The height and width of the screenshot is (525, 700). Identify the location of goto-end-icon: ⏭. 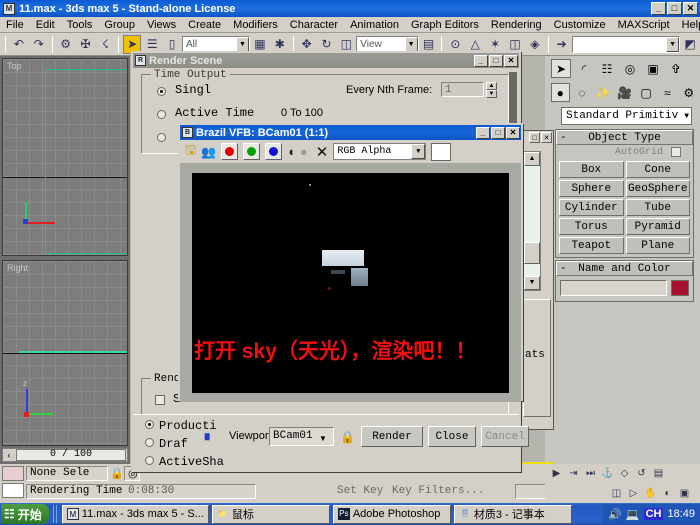
(590, 473).